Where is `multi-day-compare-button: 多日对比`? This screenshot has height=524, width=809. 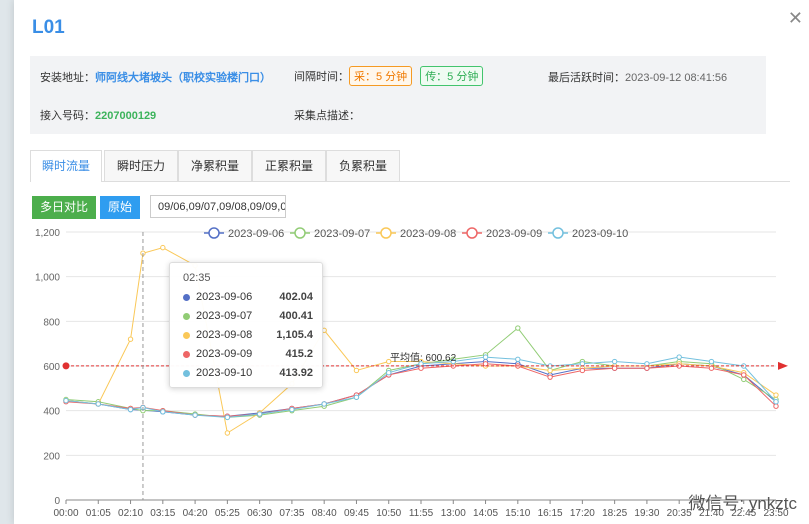
multi-day-compare-button: 多日对比 is located at coordinates (64, 207).